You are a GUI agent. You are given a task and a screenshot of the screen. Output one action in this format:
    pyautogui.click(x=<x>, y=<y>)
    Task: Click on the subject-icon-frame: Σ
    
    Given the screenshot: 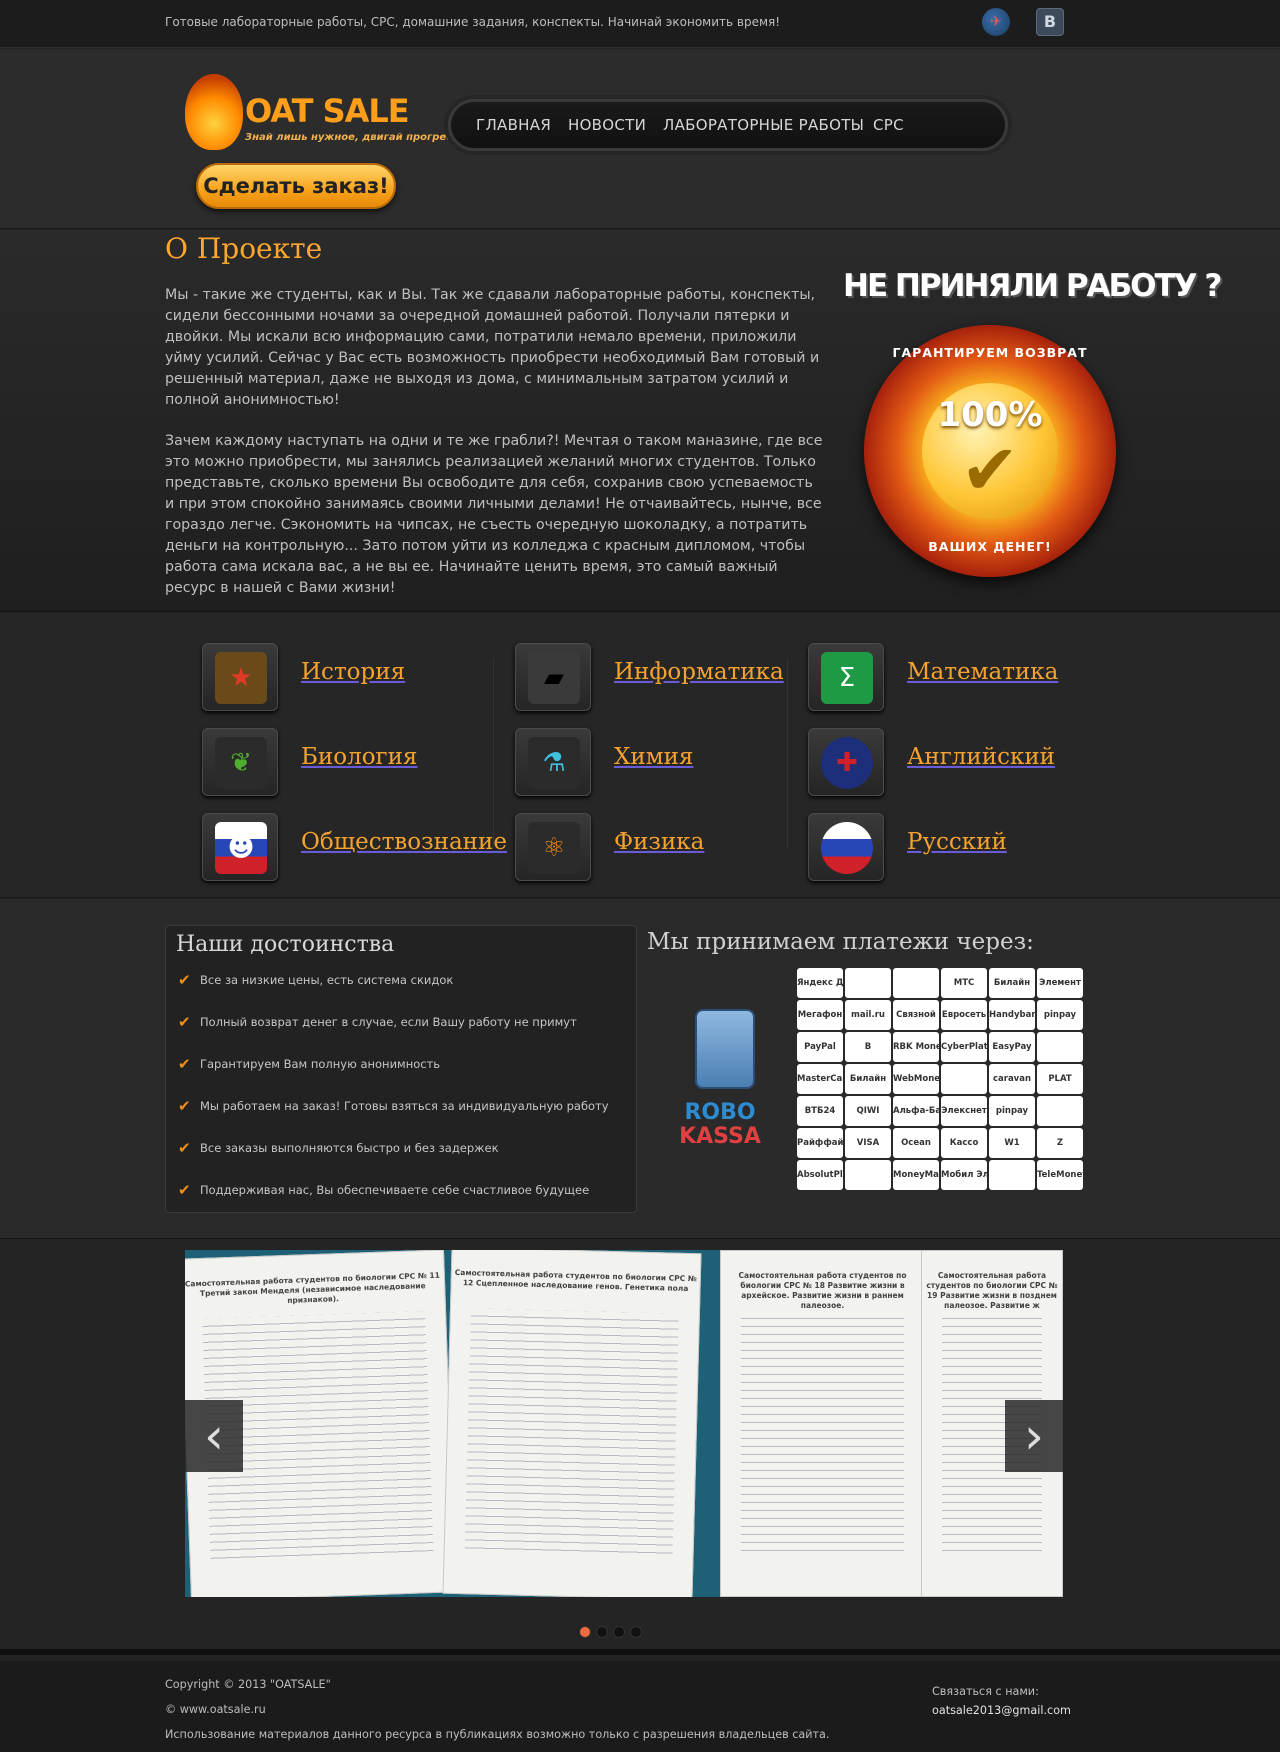 What is the action you would take?
    pyautogui.click(x=846, y=677)
    